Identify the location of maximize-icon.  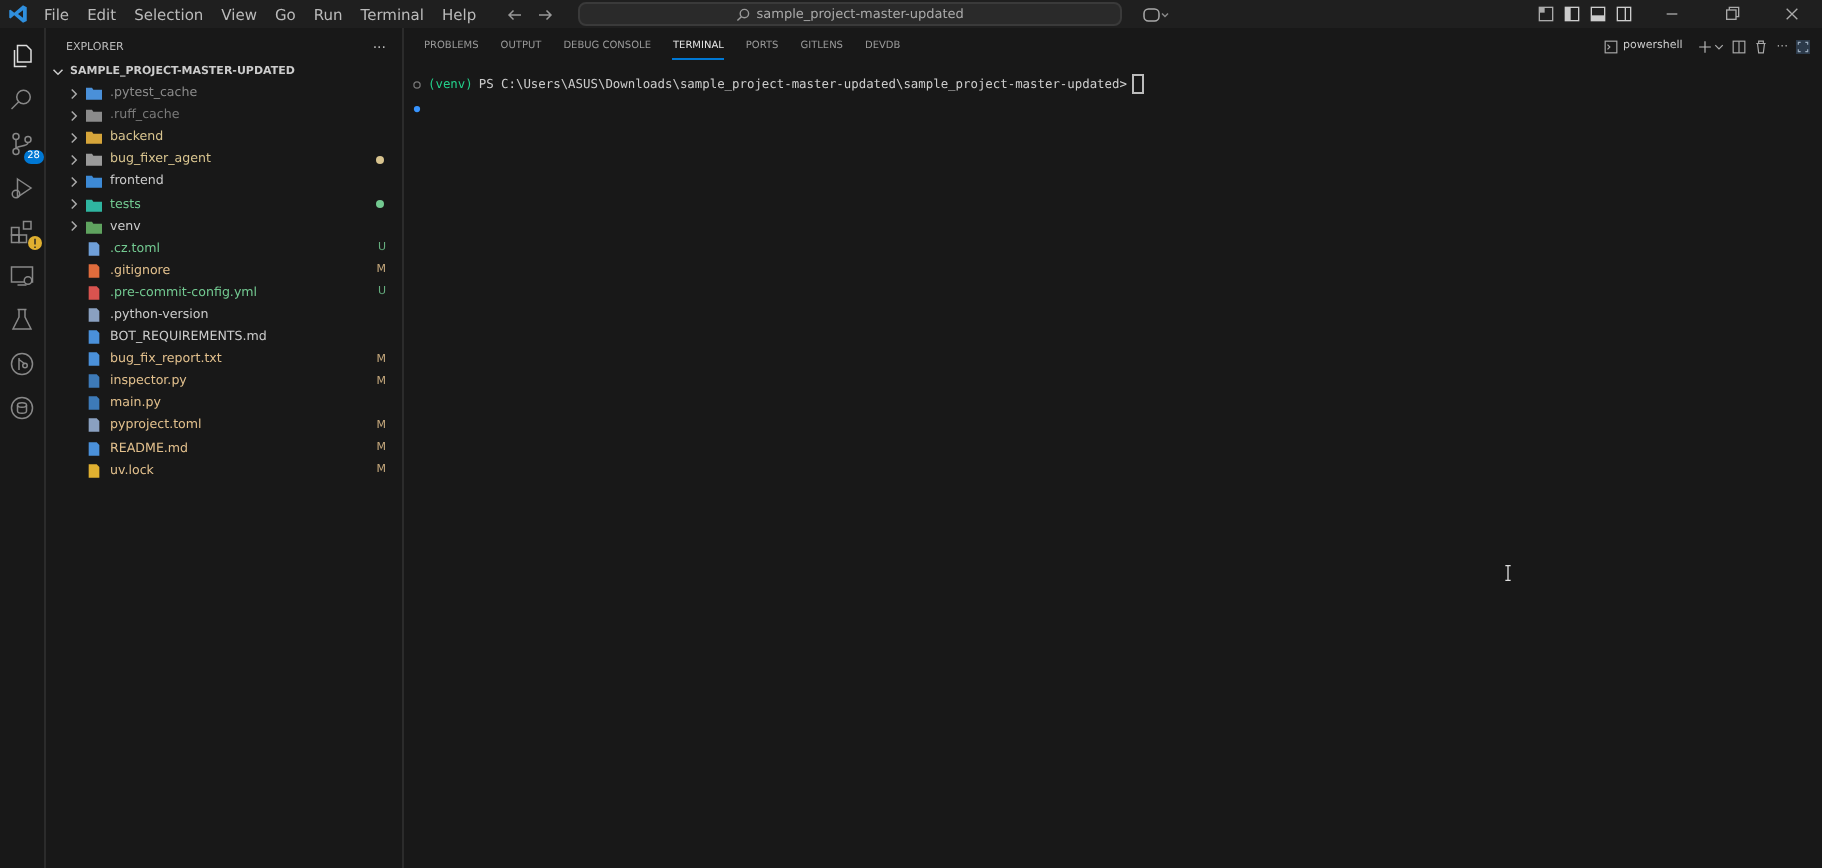
(1803, 46).